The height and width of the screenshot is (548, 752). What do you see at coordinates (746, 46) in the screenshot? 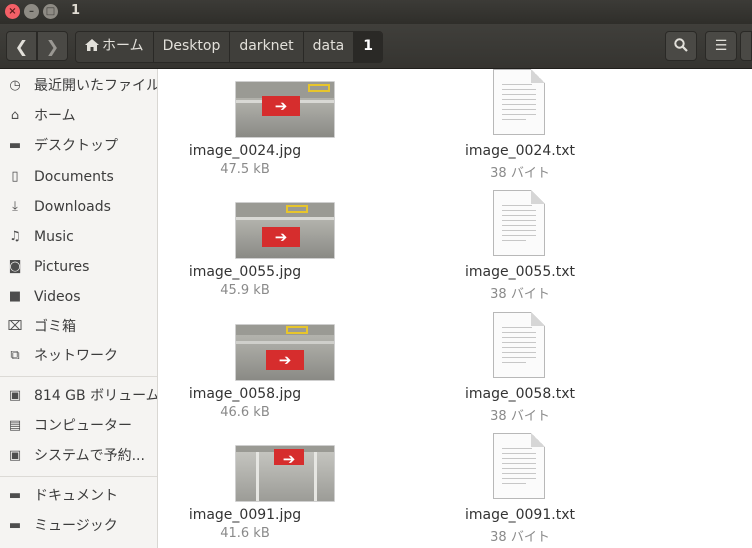
I see `view-options-button` at bounding box center [746, 46].